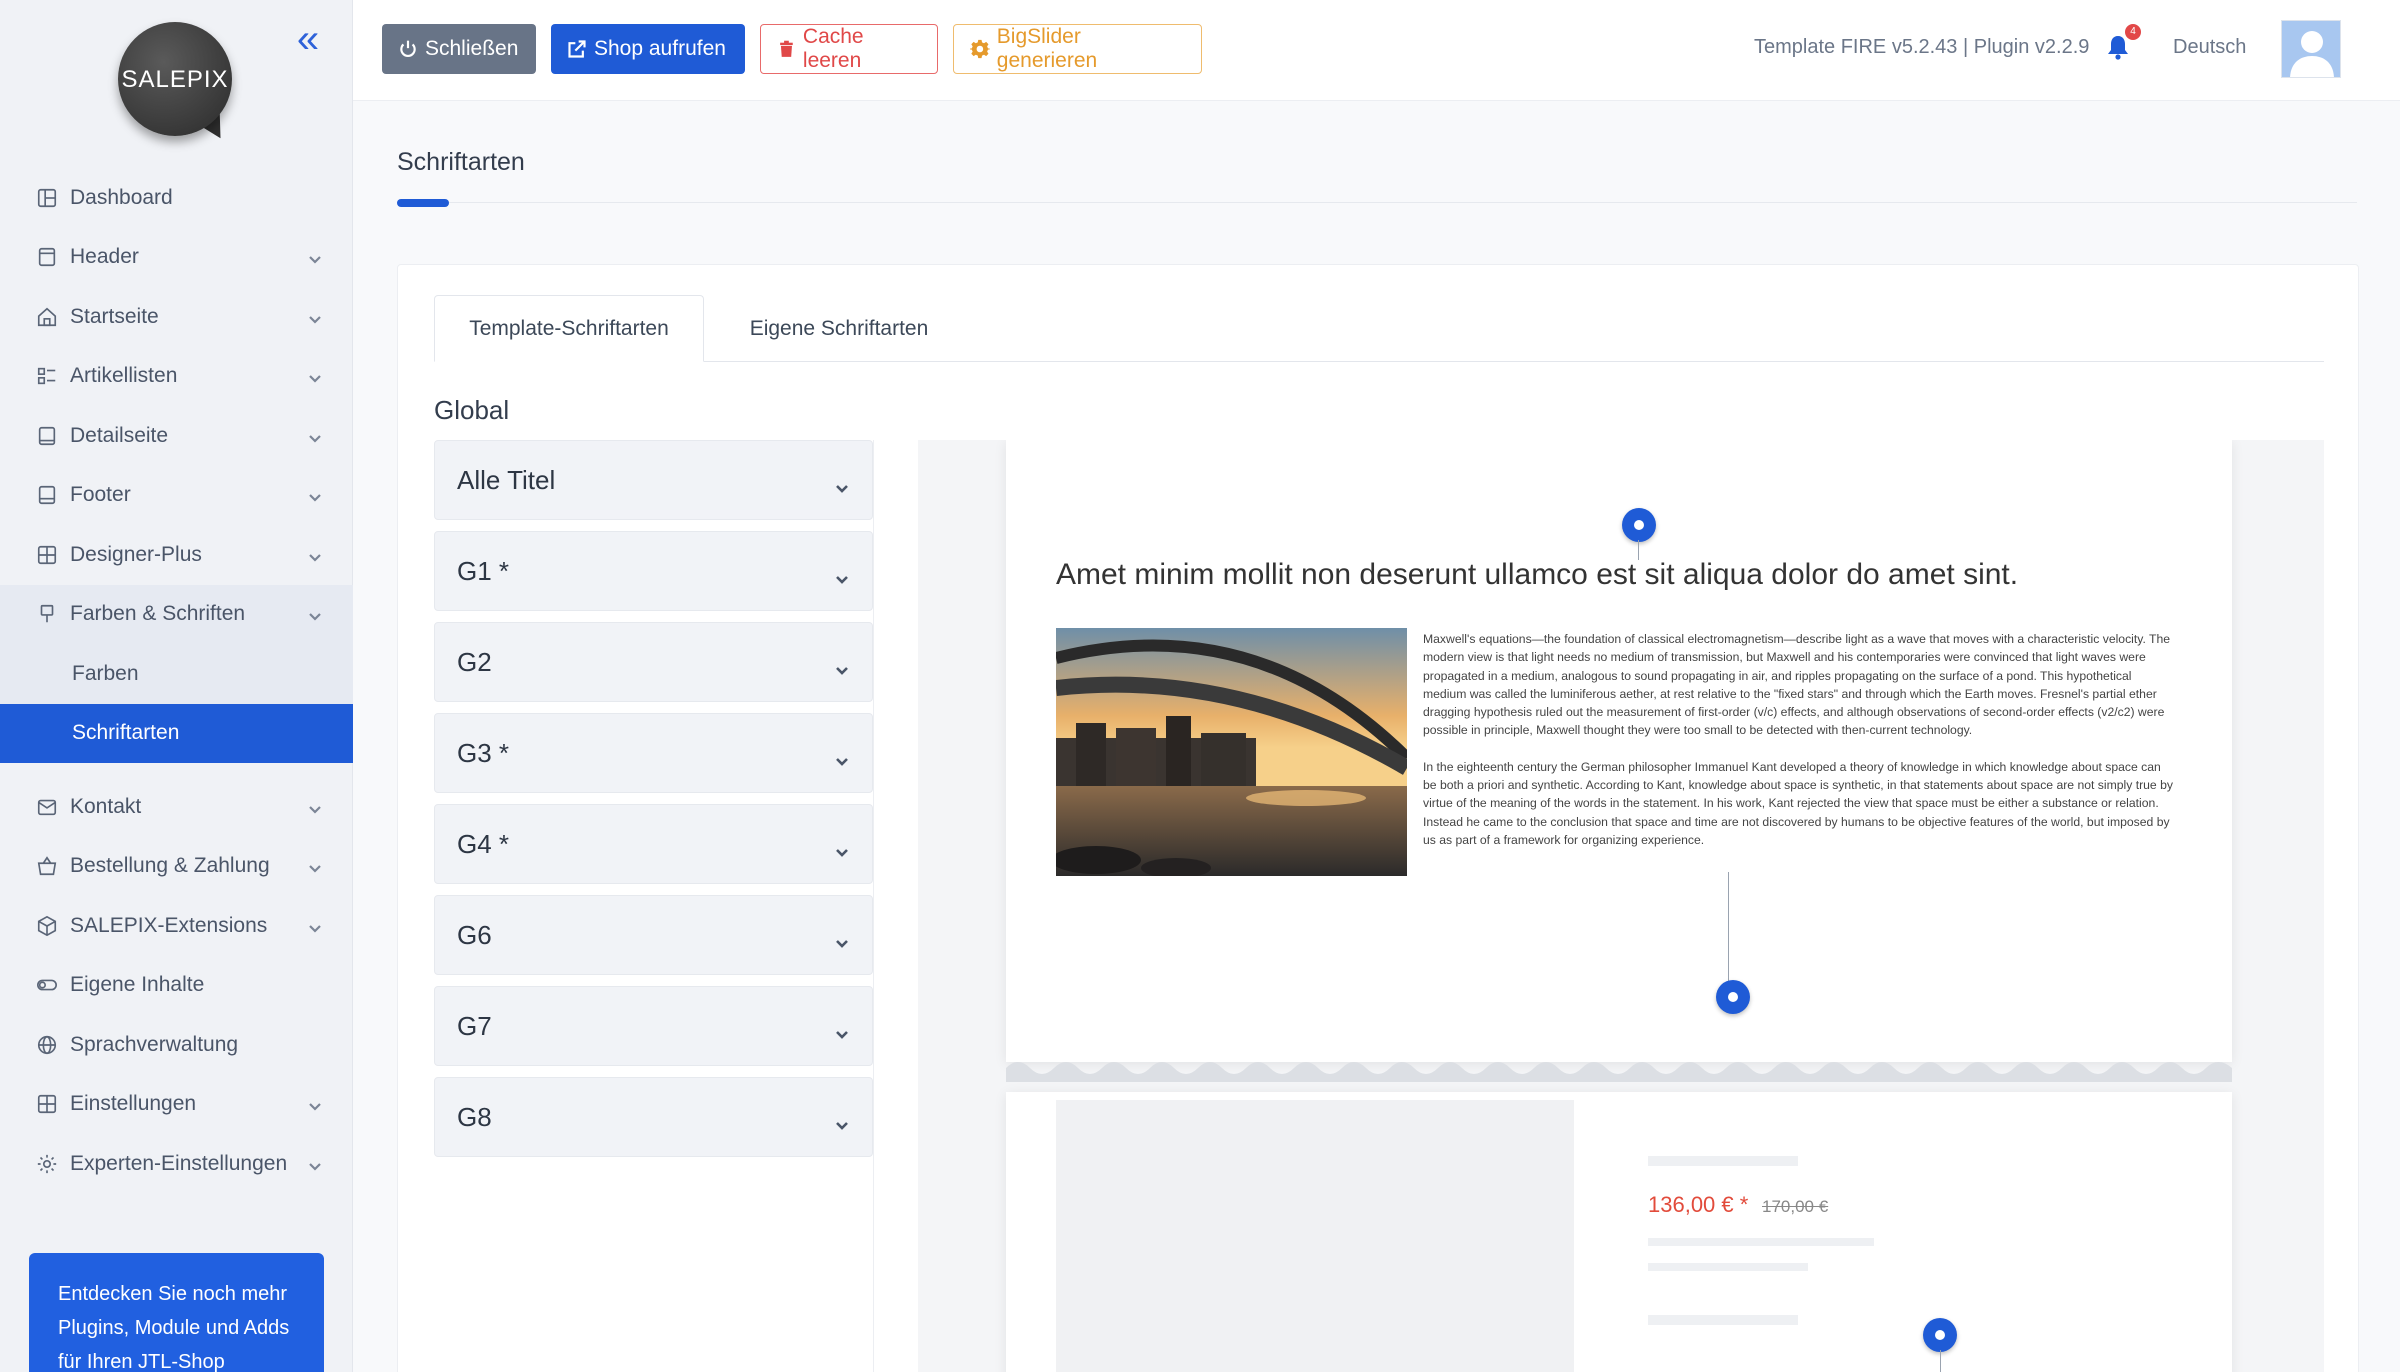  What do you see at coordinates (47, 317) in the screenshot?
I see `home-icon` at bounding box center [47, 317].